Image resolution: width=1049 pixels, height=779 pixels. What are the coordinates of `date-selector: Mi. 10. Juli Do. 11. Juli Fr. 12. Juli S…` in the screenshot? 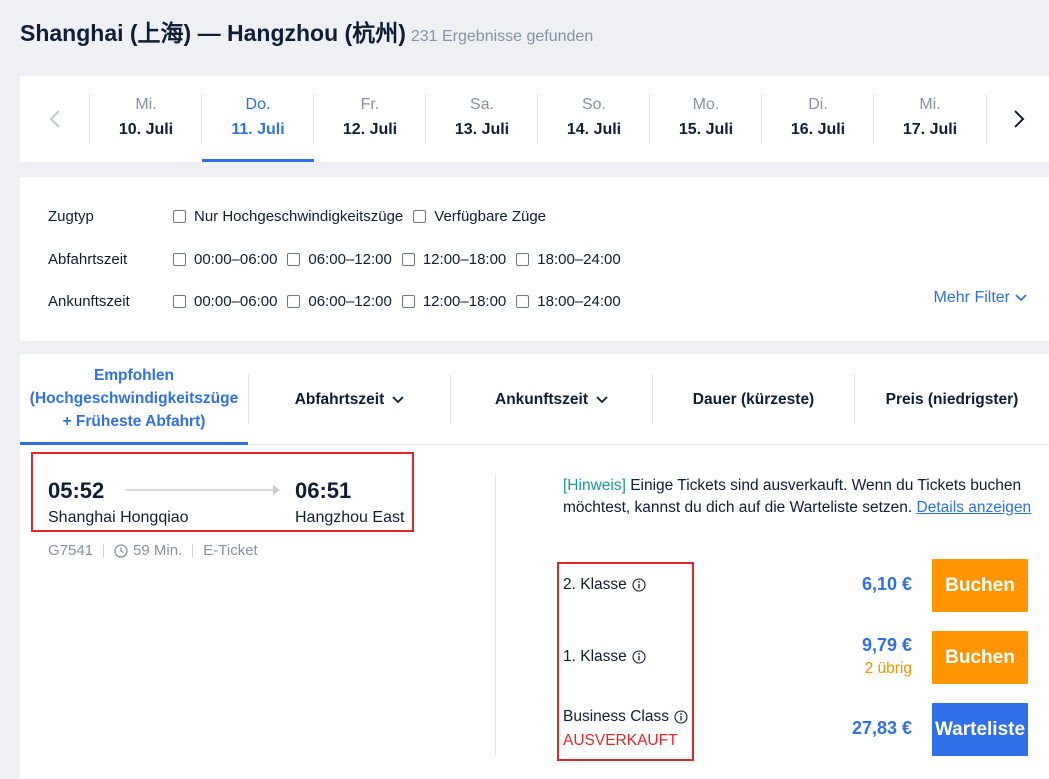 It's located at (534, 119).